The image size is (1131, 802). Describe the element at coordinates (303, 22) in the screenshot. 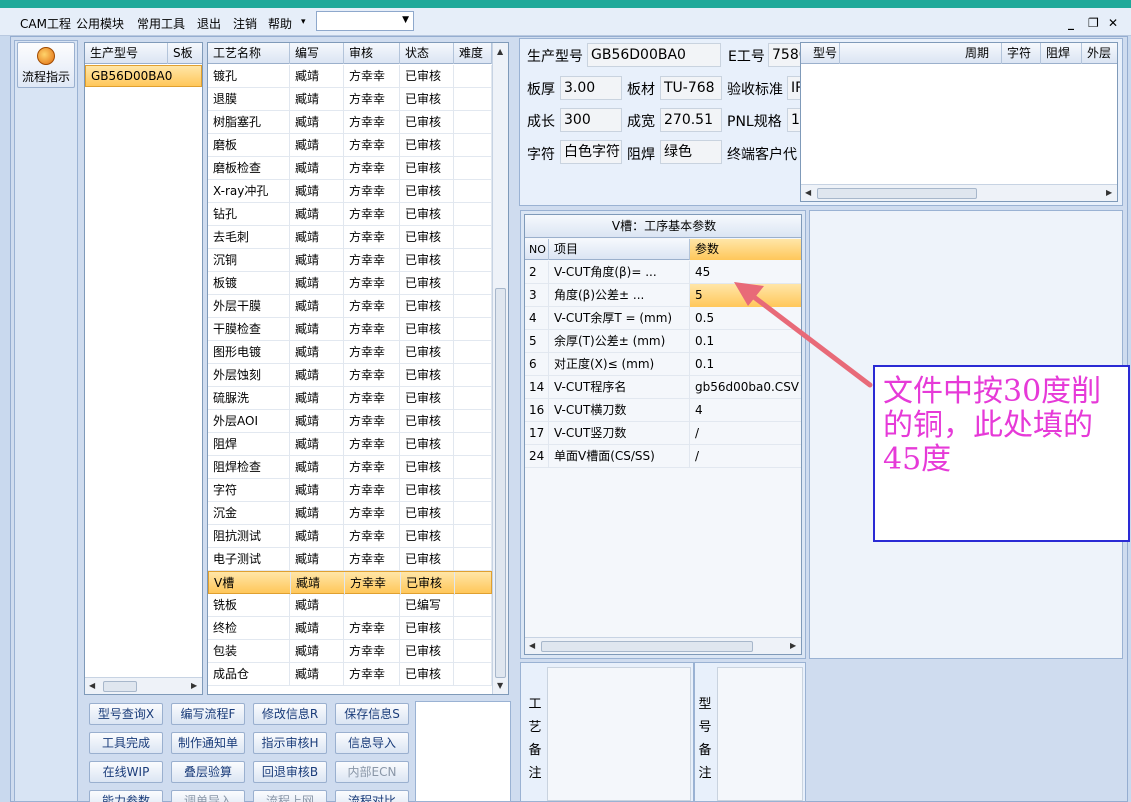

I see `menu-help-dropdown-icon: ▾` at that location.